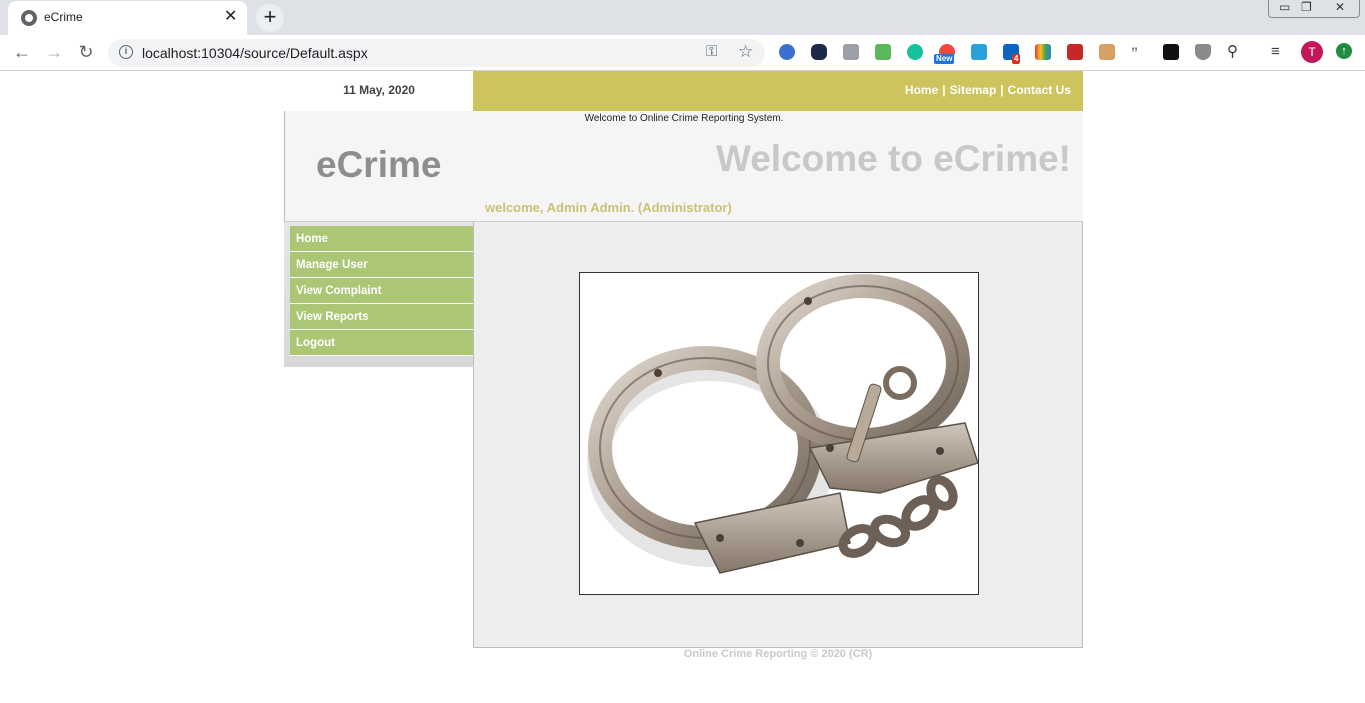  I want to click on media-queue-icon: ≡, so click(1279, 52).